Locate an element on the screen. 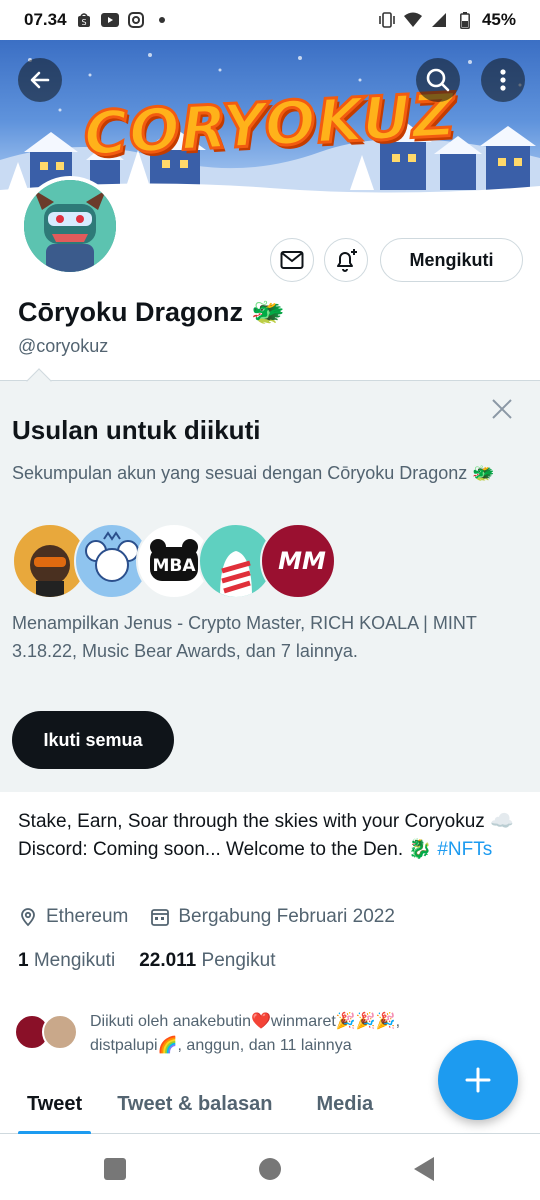  location-item: Ethereum is located at coordinates (73, 917).